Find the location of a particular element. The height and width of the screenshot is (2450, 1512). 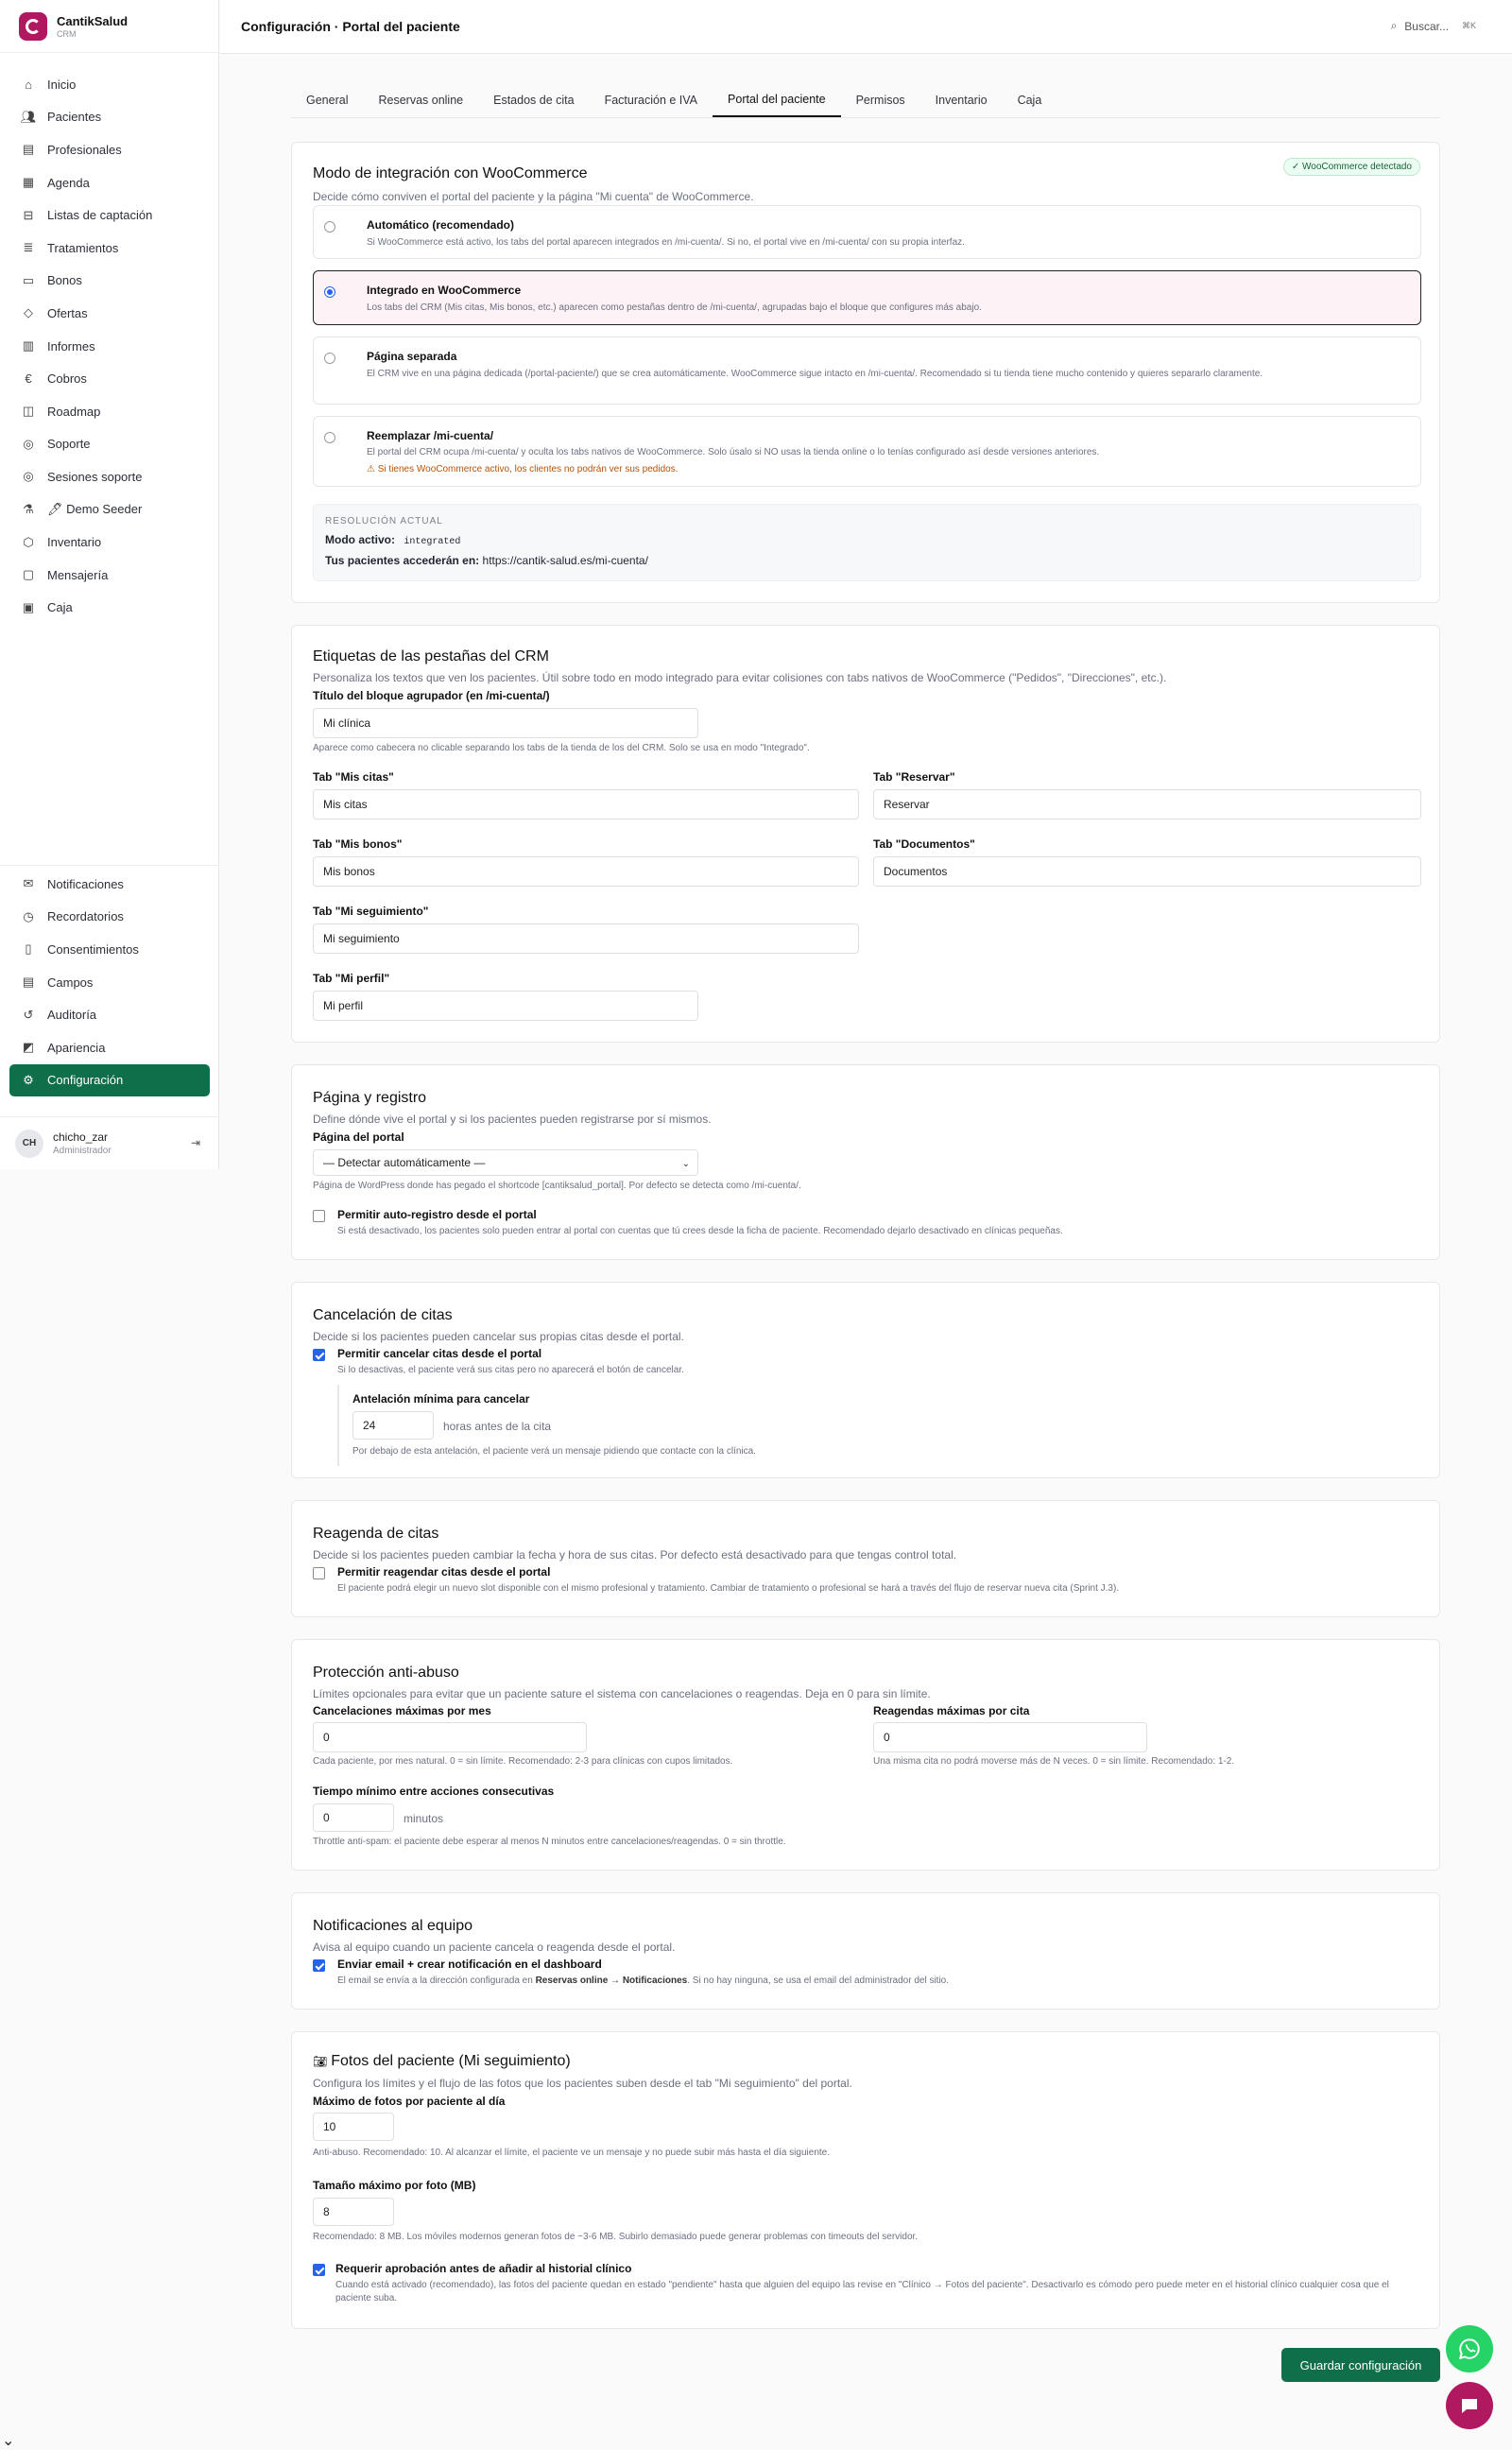

search-box: ⌕ Buscar... ⌘K is located at coordinates (1433, 26).